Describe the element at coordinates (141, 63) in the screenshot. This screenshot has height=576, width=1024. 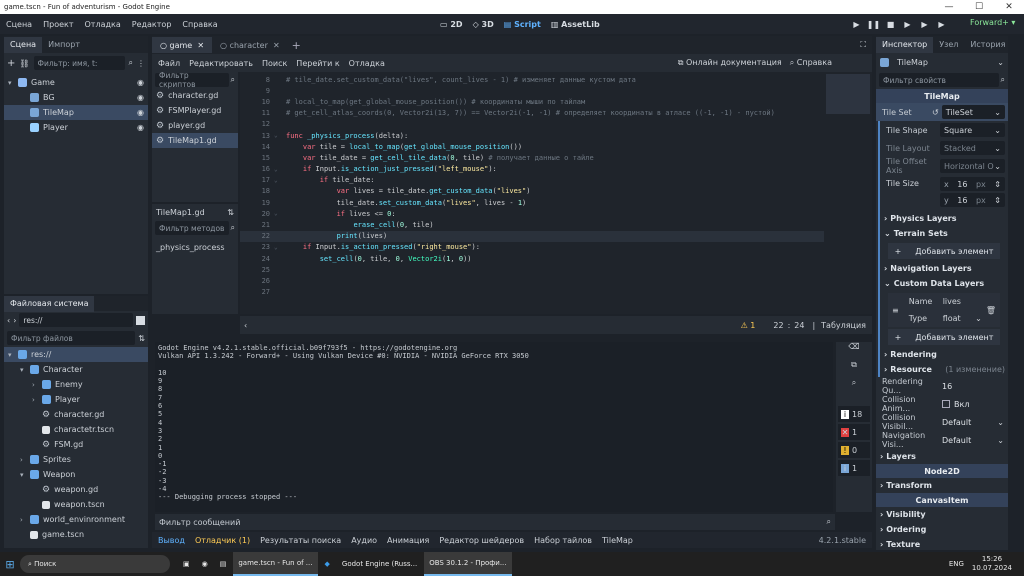
I see `menu-dots-icon: ⋮` at that location.